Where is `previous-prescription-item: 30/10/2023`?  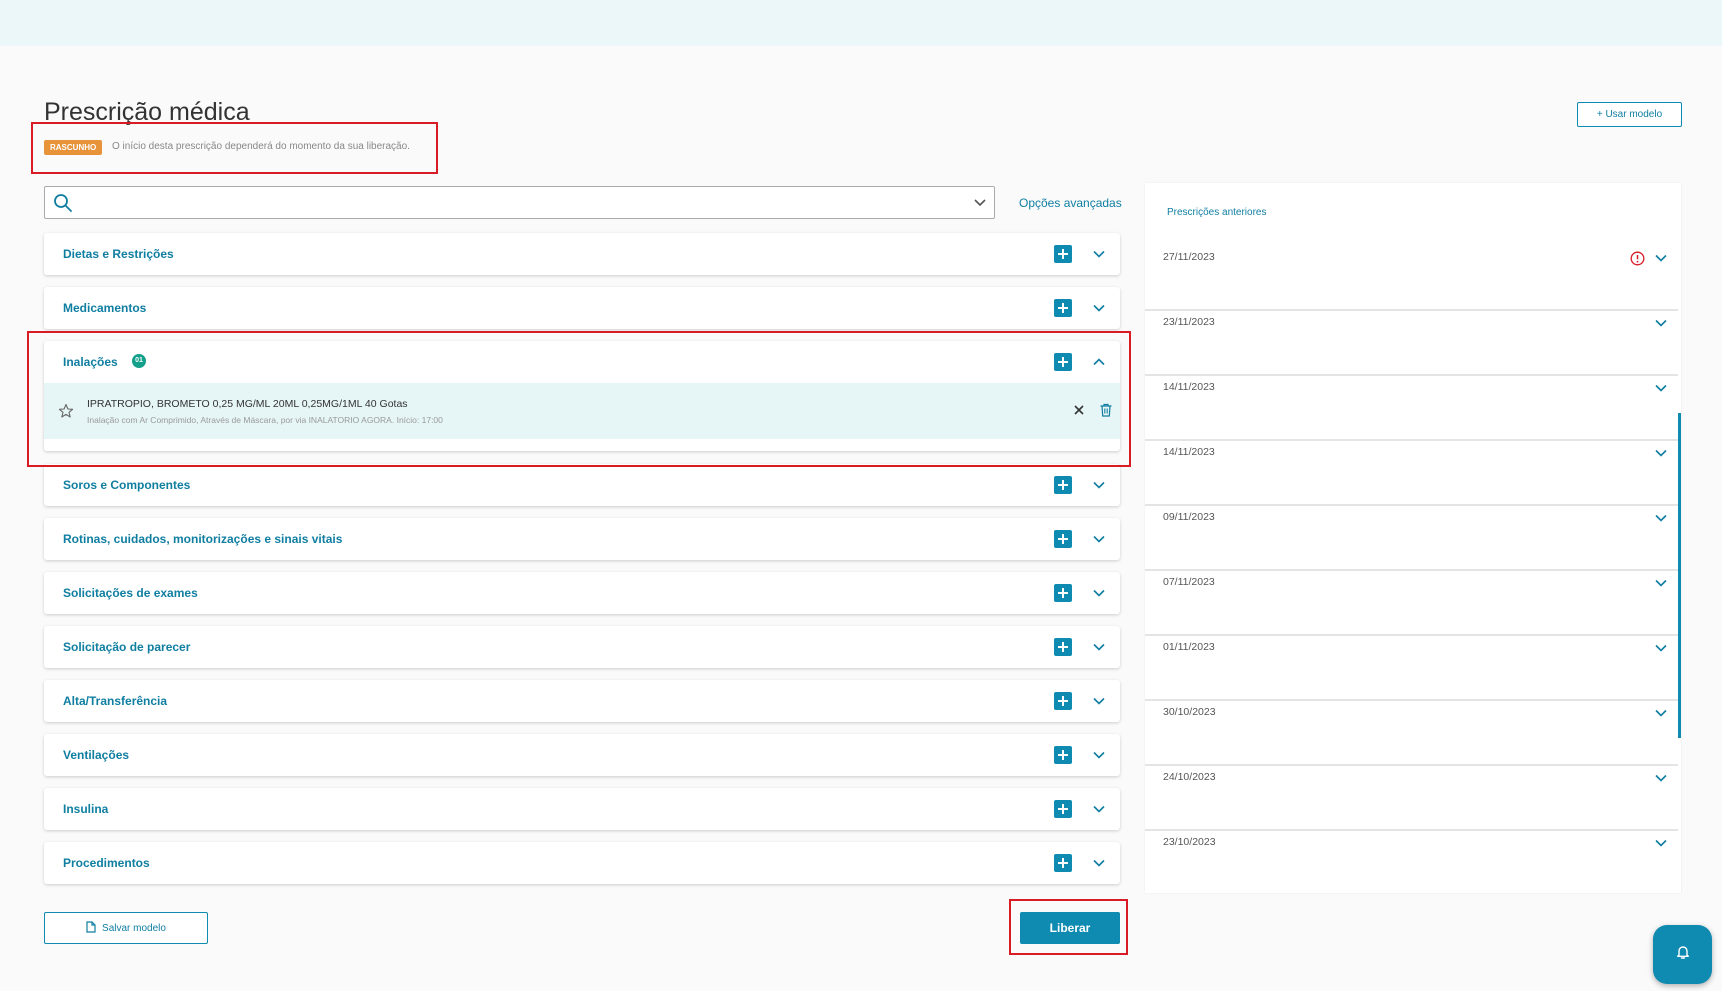
previous-prescription-item: 30/10/2023 is located at coordinates (1411, 733).